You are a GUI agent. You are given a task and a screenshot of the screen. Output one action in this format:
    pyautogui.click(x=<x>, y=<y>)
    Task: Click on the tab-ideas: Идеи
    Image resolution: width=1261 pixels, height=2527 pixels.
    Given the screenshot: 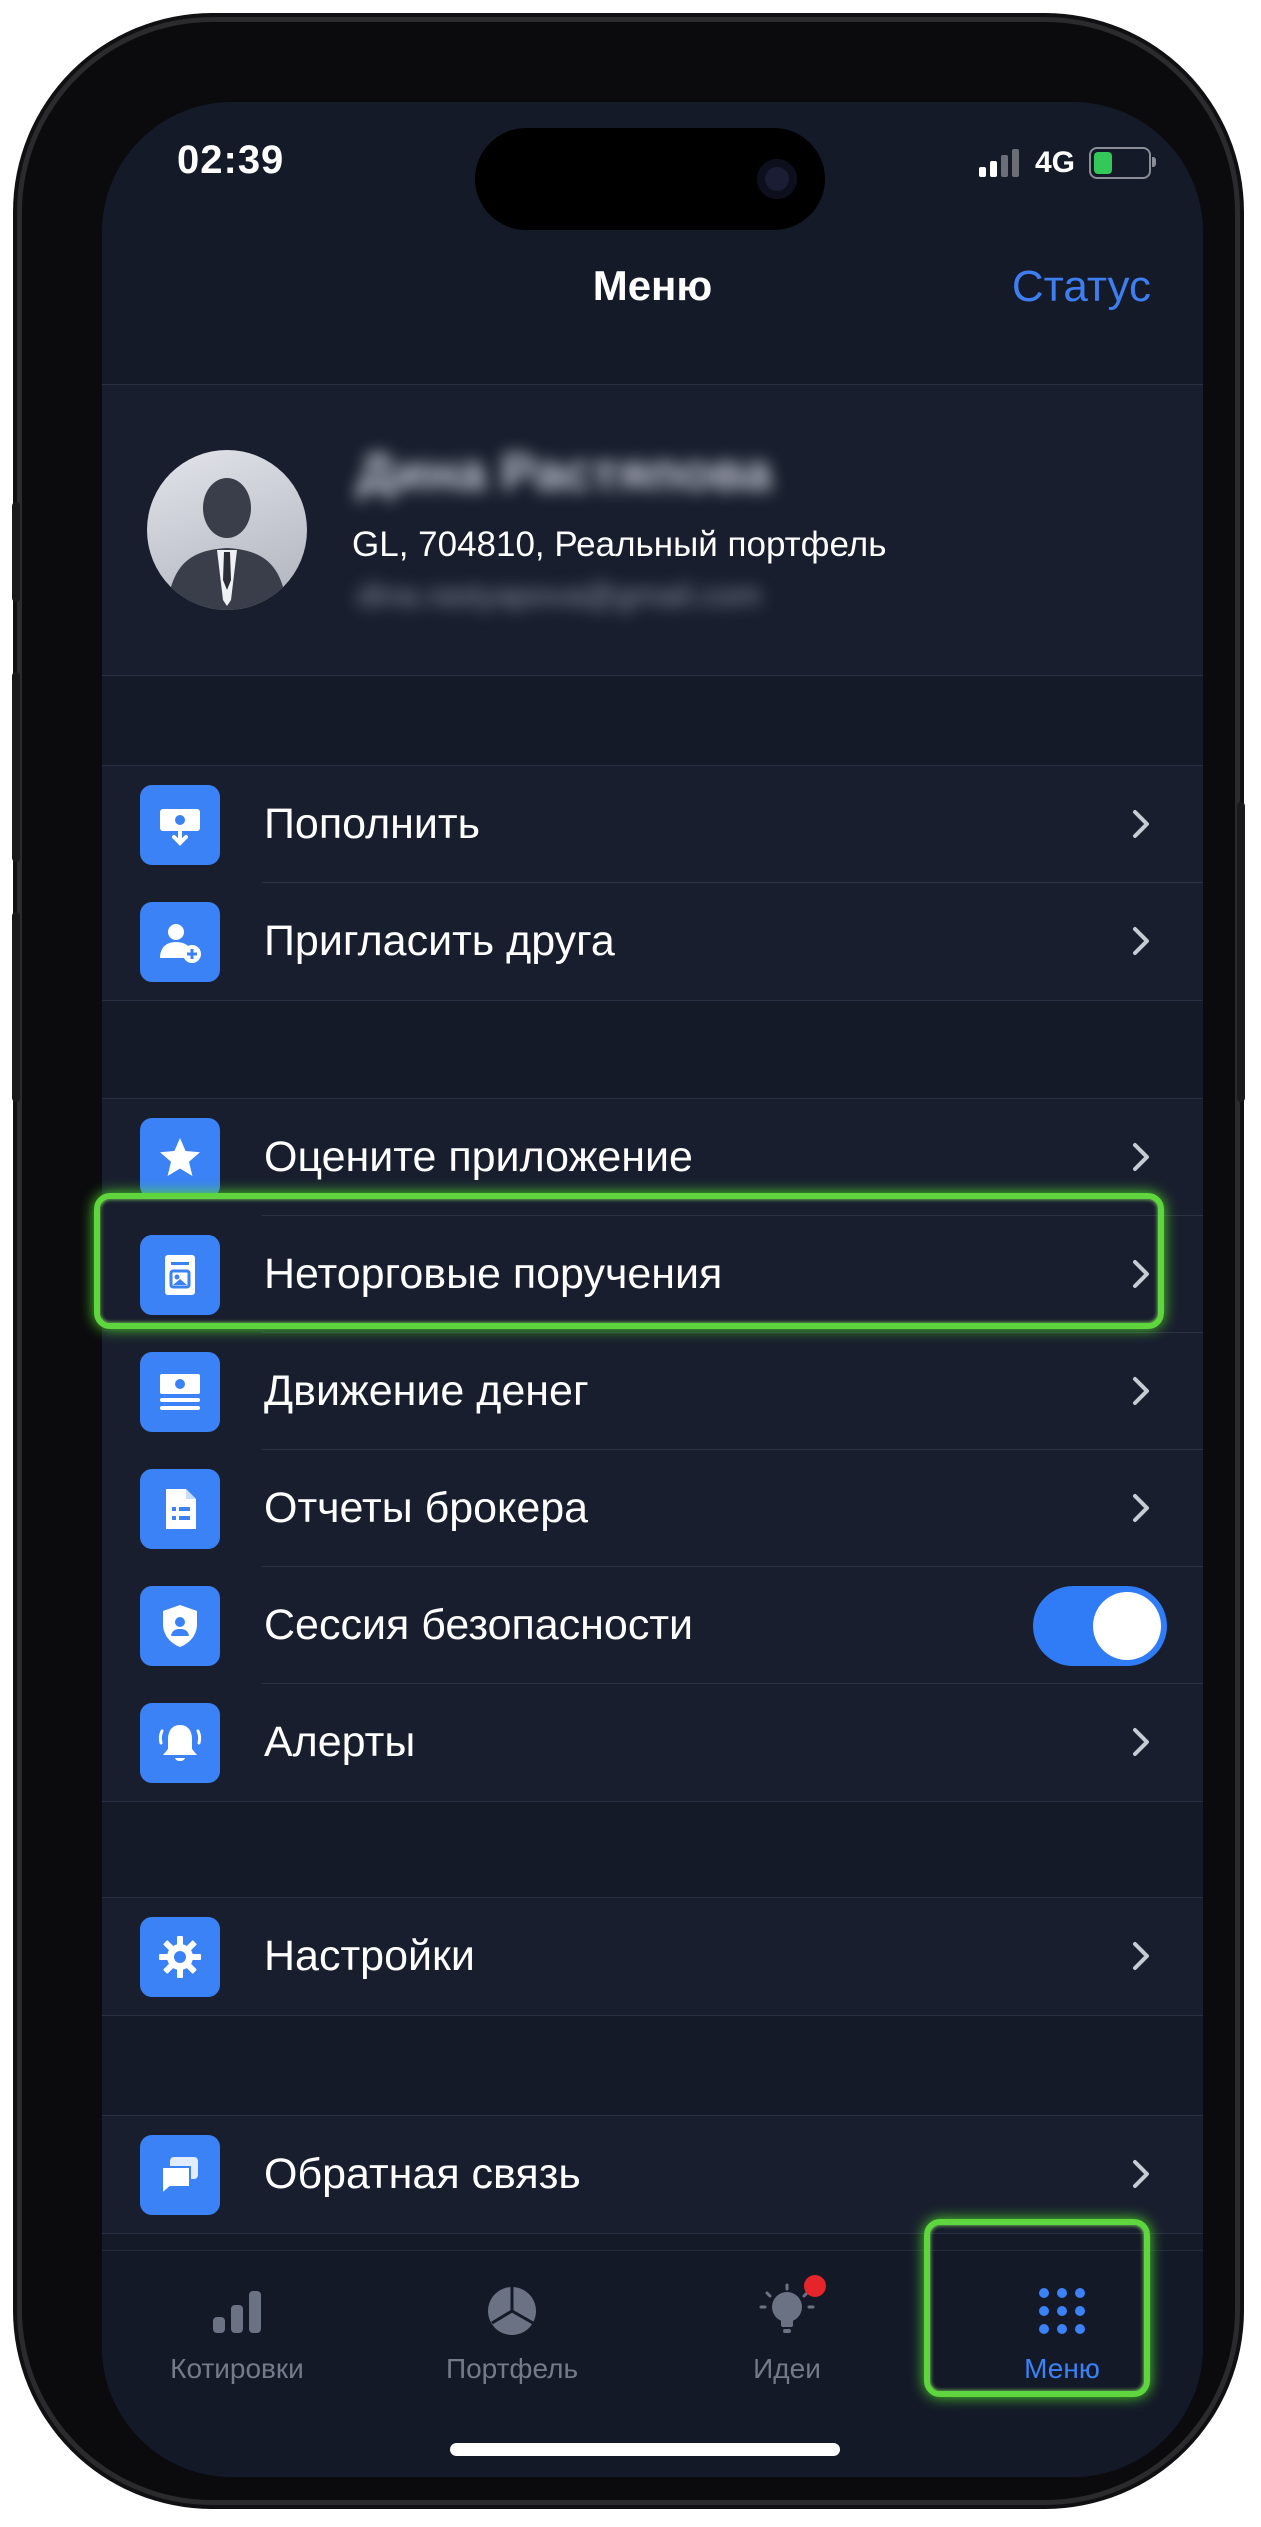 What is the action you would take?
    pyautogui.click(x=787, y=2330)
    